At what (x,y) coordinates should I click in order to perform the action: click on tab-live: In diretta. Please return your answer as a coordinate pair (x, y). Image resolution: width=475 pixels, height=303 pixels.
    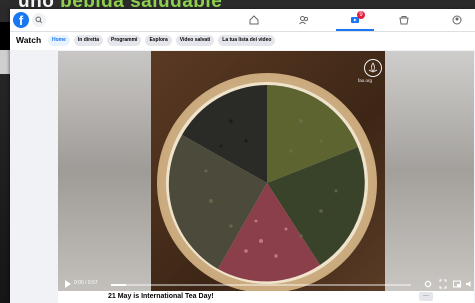
    Looking at the image, I should click on (88, 40).